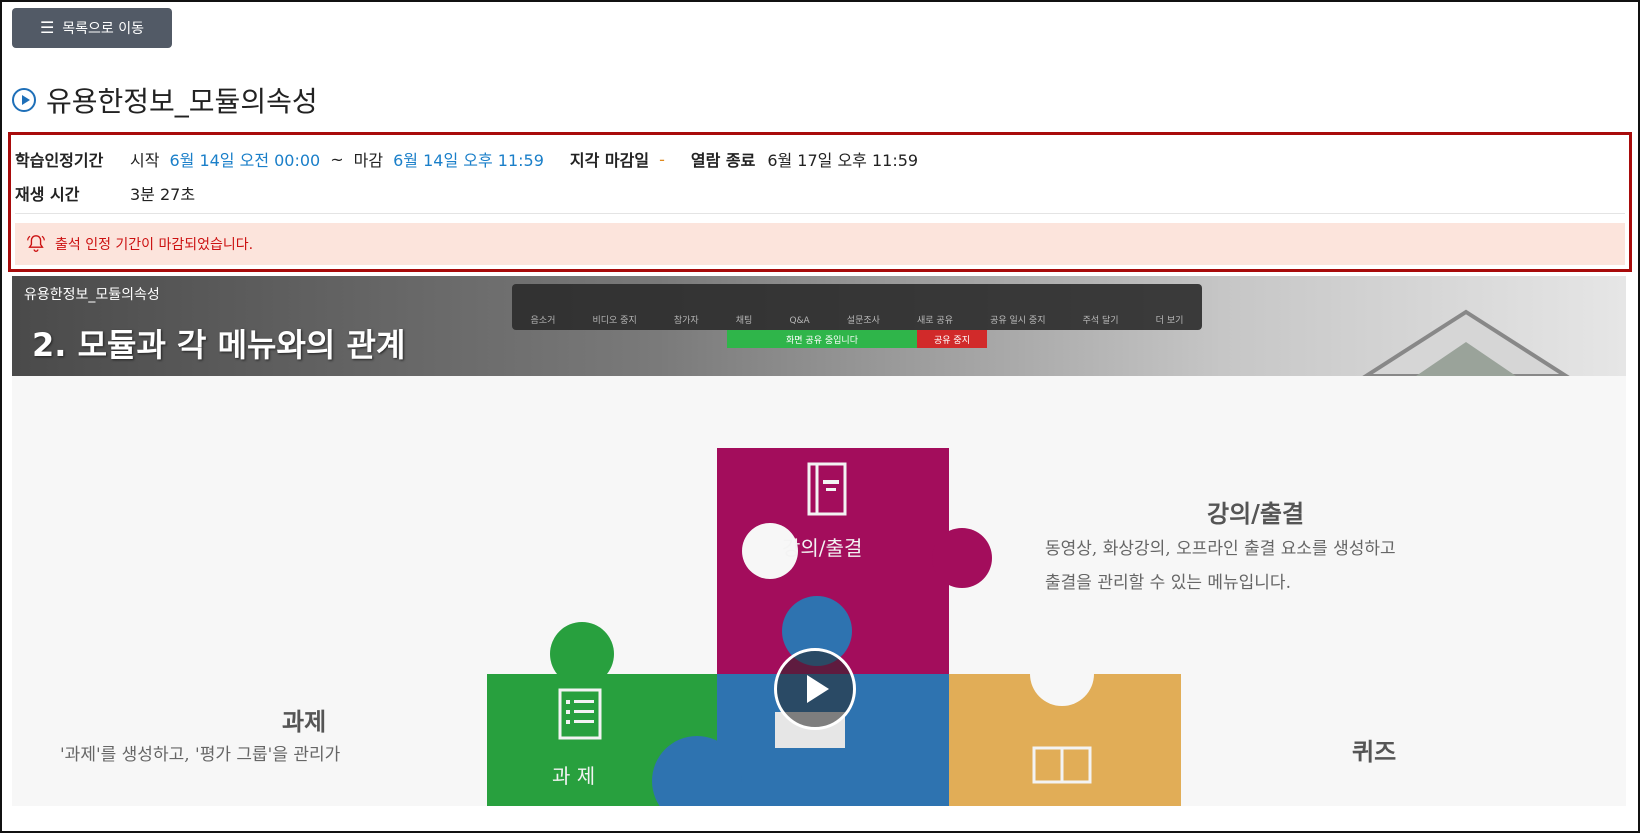 The height and width of the screenshot is (833, 1640). What do you see at coordinates (1220, 549) in the screenshot?
I see `lecture-desc-line1: 동영상, 화상강의, 오프라인 출결 요소를 생성하고` at bounding box center [1220, 549].